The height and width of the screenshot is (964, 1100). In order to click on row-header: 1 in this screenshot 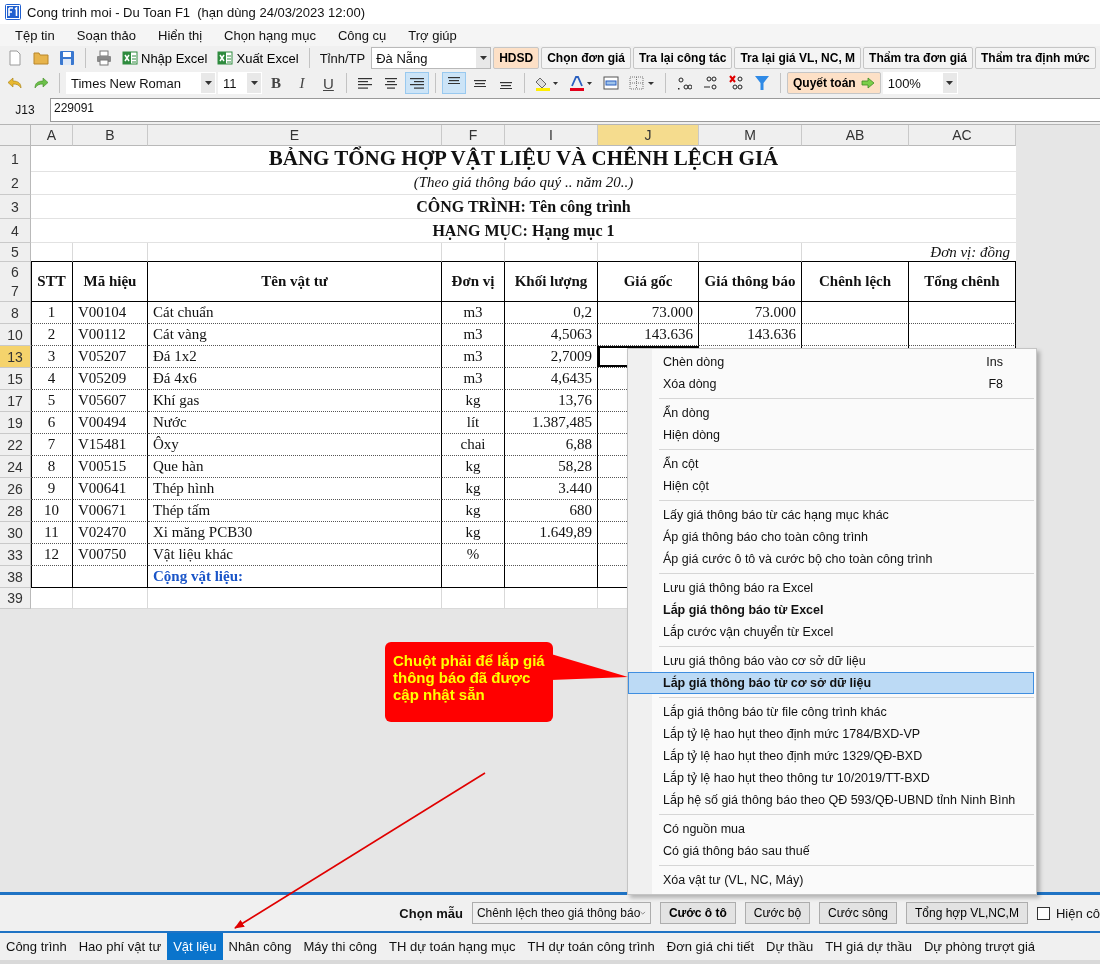, I will do `click(15, 159)`.